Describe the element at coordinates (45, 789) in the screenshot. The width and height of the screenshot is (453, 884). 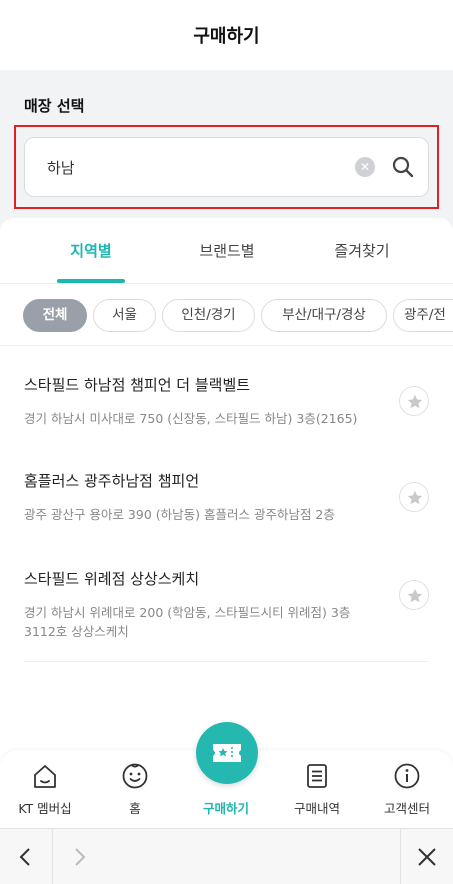
I see `nav-kt-membership: KT 멤버십` at that location.